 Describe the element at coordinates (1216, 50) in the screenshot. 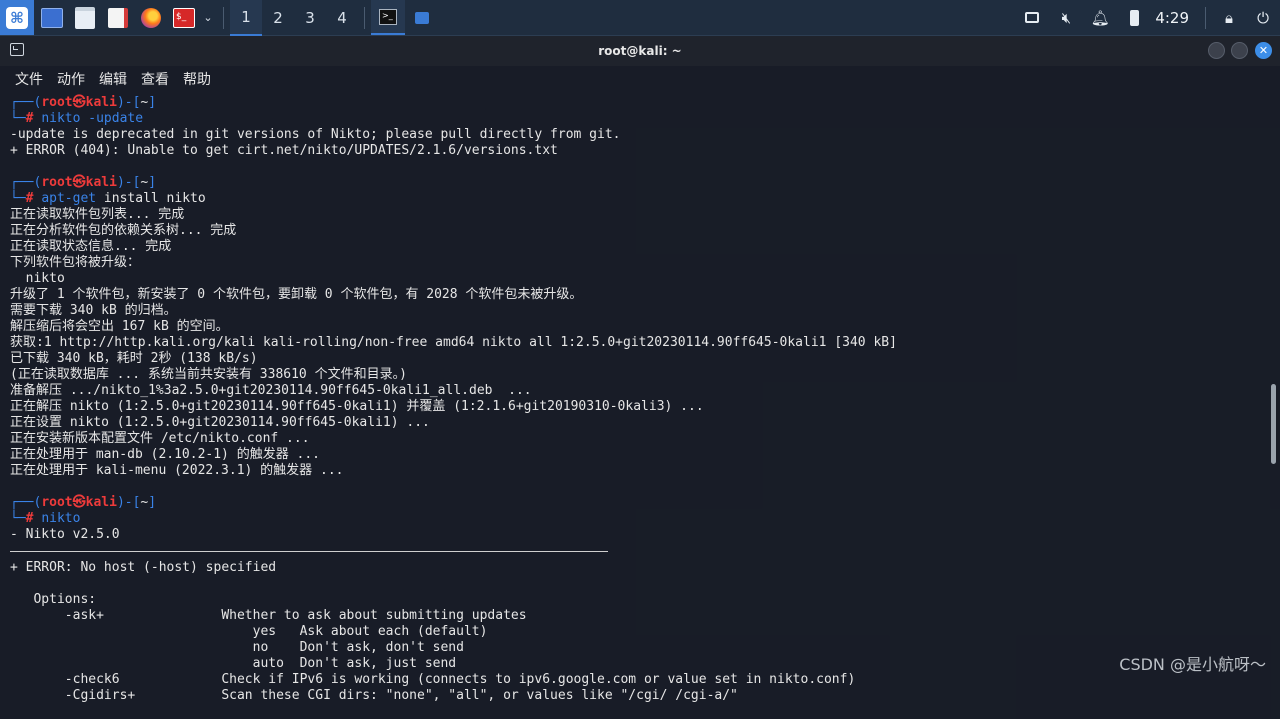

I see `minimize-button` at that location.